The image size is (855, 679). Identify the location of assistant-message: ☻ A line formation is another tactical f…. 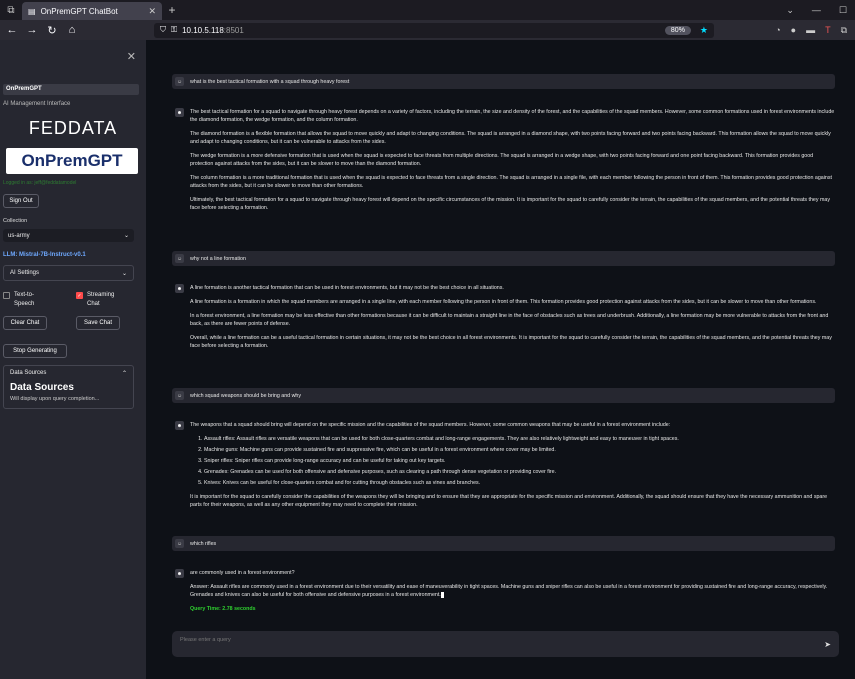
(503, 320).